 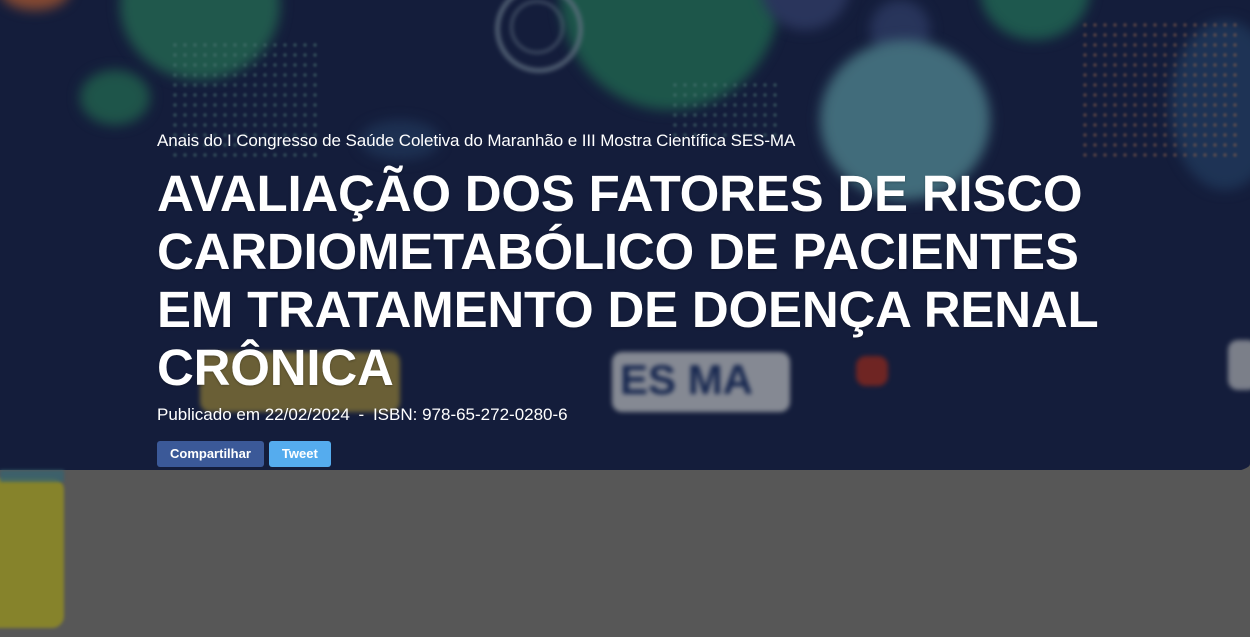 I want to click on publication-date: Publicado em 22/02/2024, so click(x=253, y=414).